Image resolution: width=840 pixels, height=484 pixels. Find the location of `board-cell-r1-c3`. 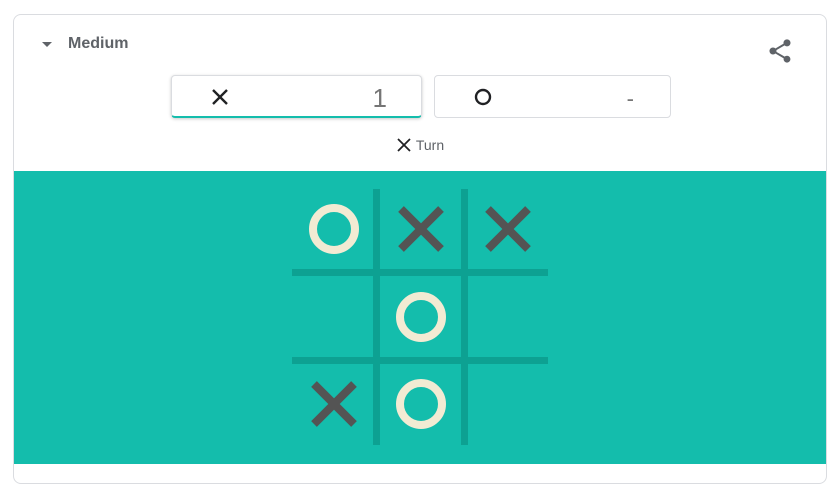

board-cell-r1-c3 is located at coordinates (508, 229).